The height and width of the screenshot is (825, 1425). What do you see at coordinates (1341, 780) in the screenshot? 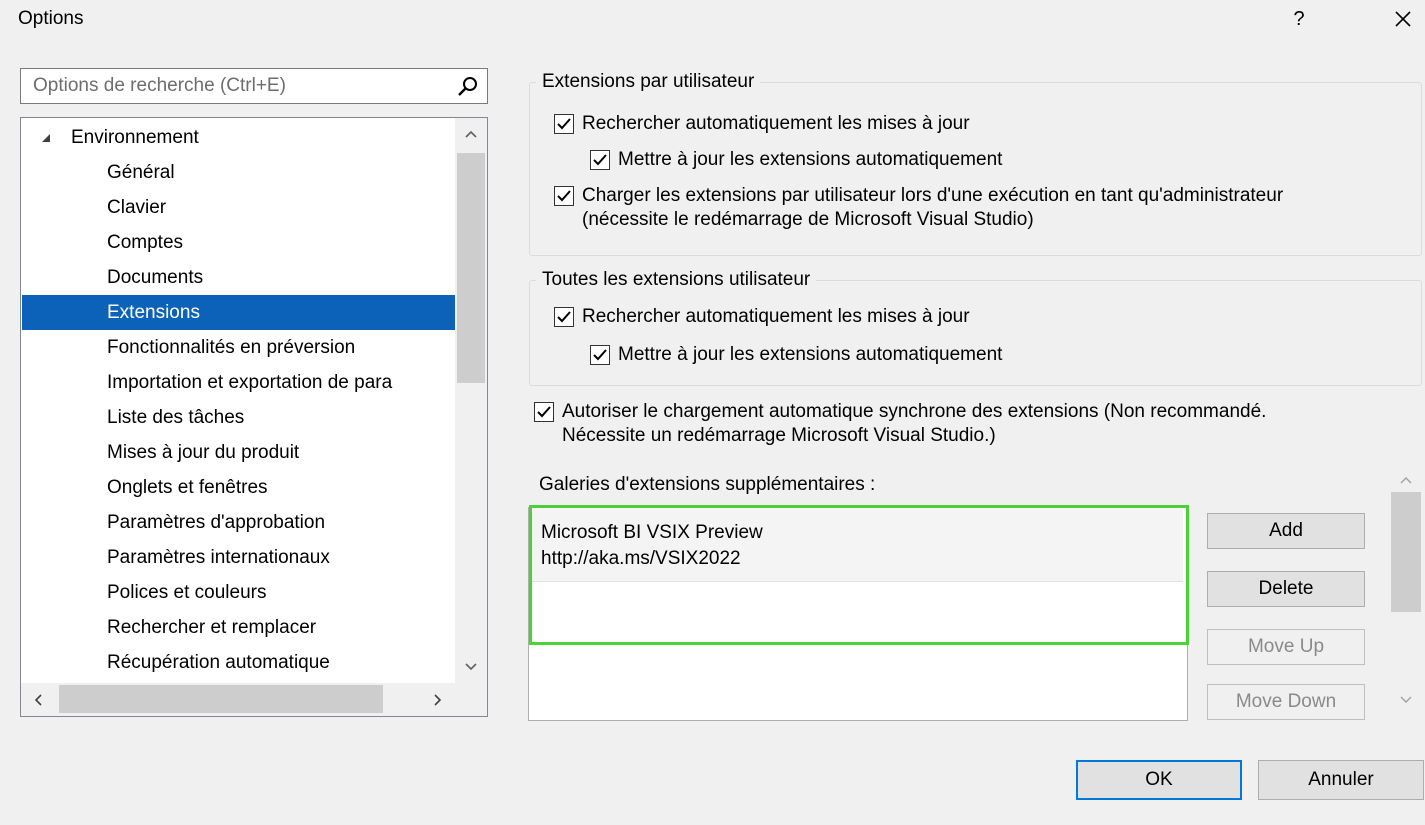
I see `cancel-button: Annuler` at bounding box center [1341, 780].